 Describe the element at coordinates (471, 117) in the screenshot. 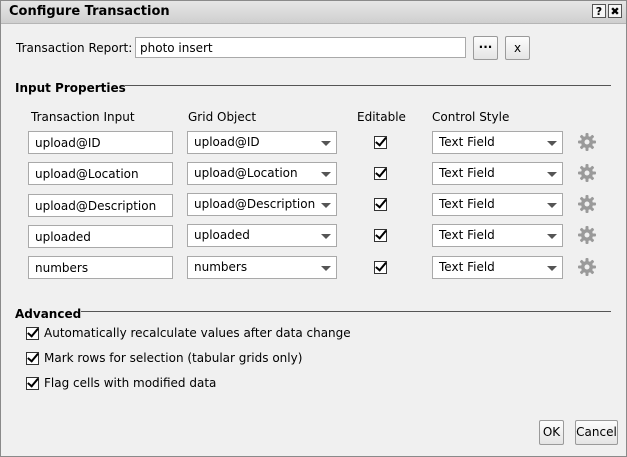

I see `header-control-style: Control Style` at that location.